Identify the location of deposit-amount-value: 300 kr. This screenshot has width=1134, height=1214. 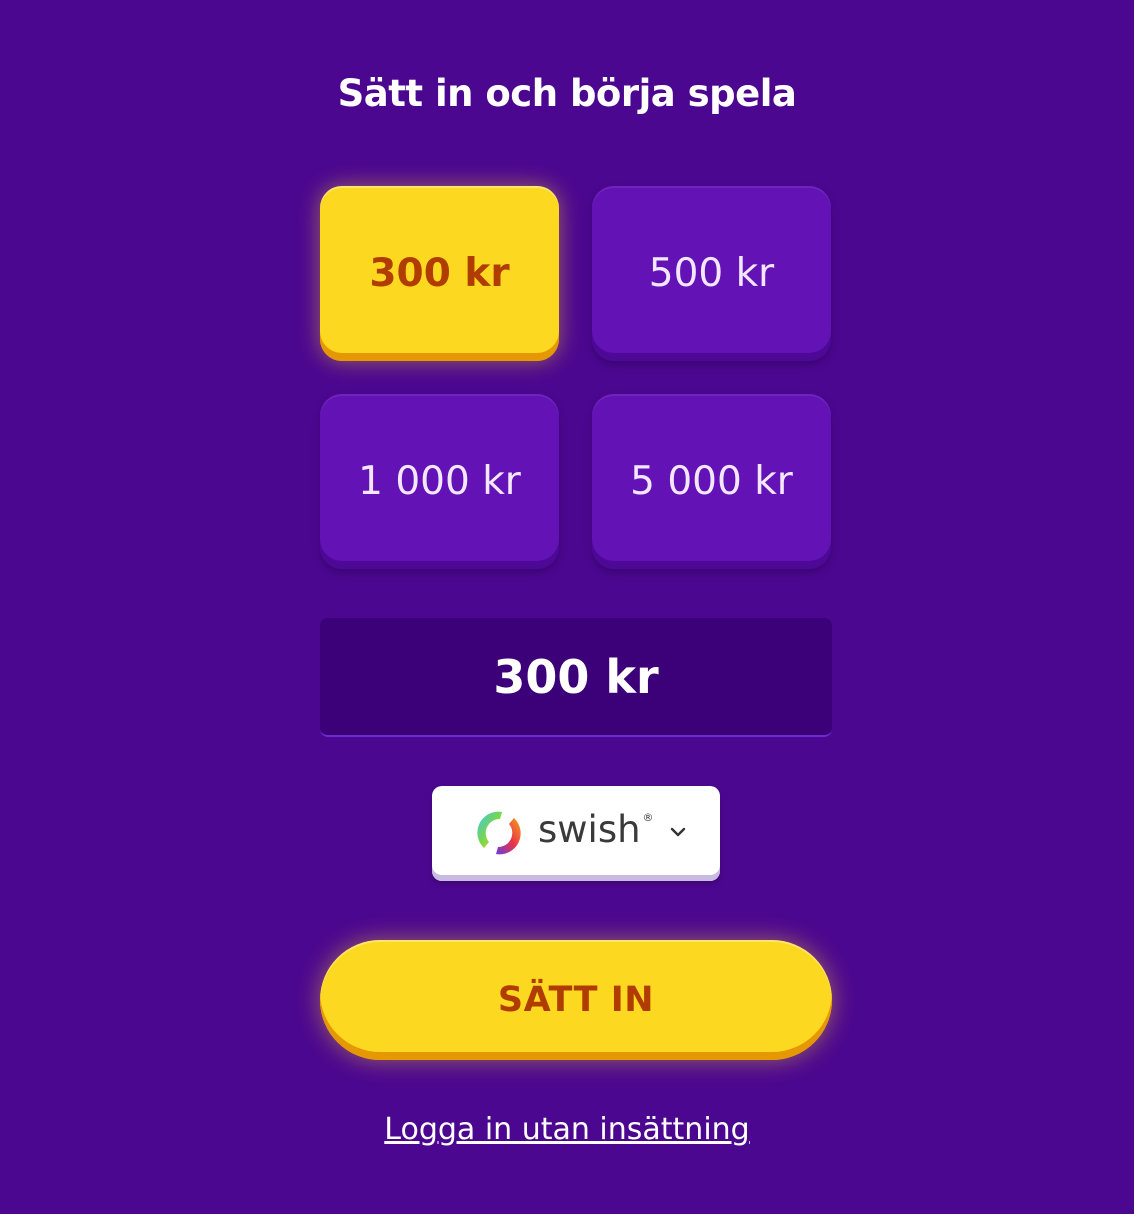
(576, 676).